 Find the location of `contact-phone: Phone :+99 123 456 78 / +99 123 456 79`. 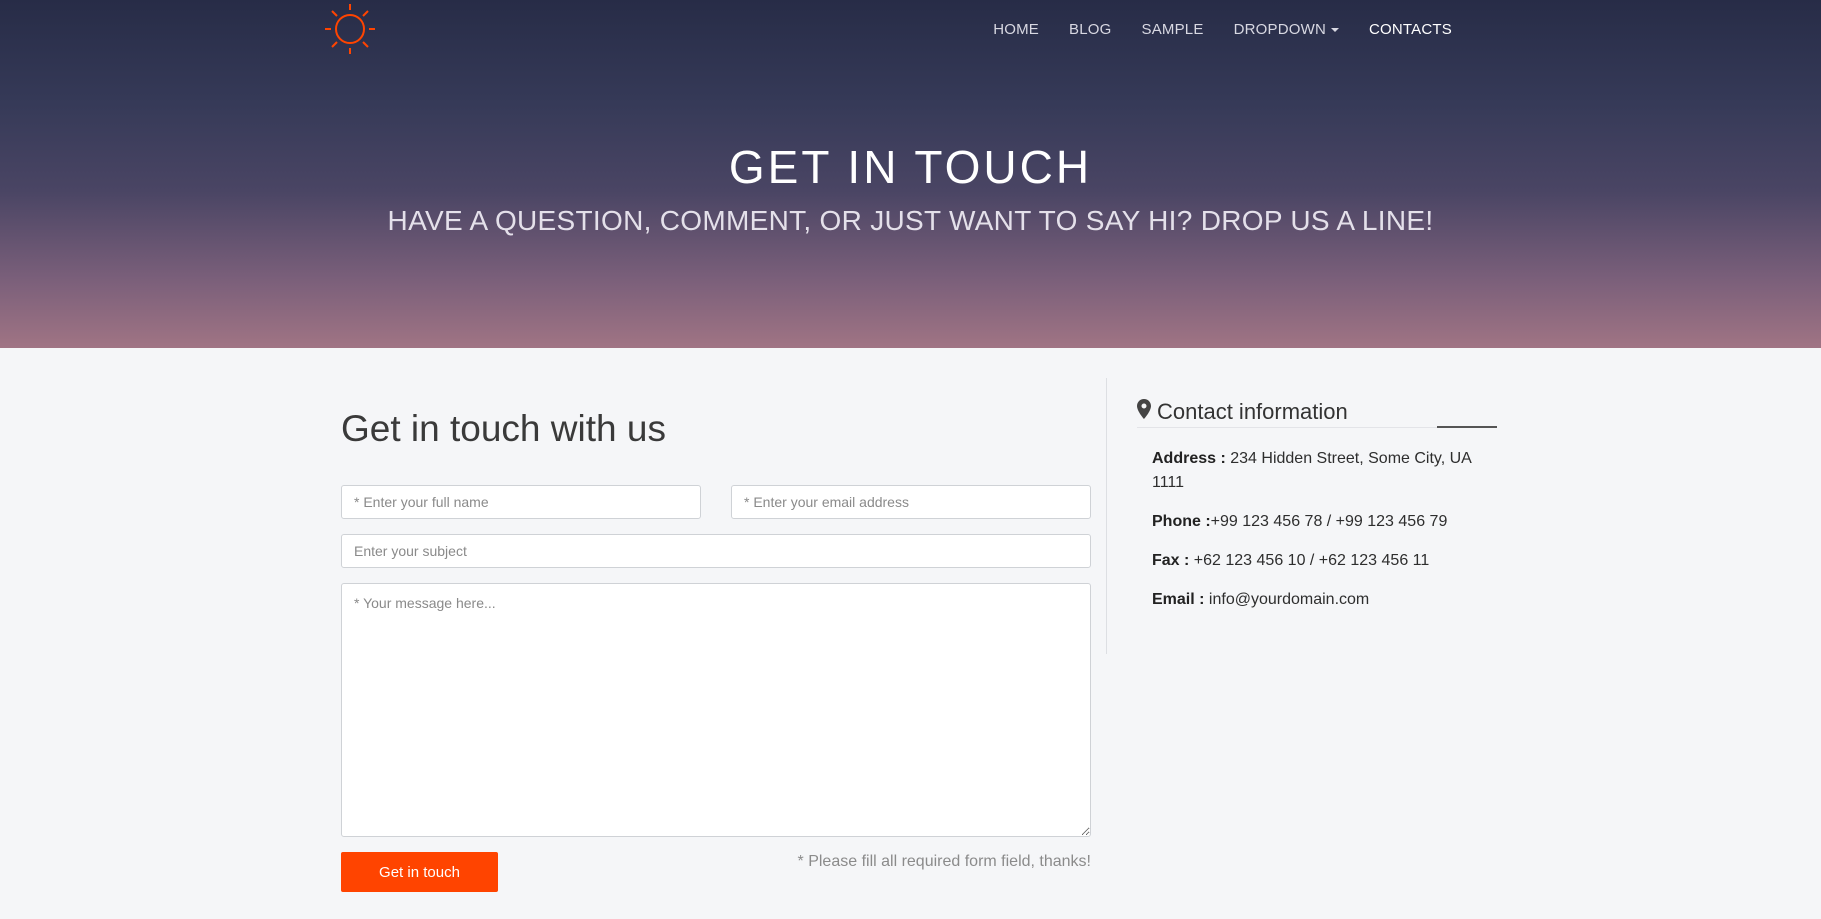

contact-phone: Phone :+99 123 456 78 / +99 123 456 79 is located at coordinates (1317, 522).